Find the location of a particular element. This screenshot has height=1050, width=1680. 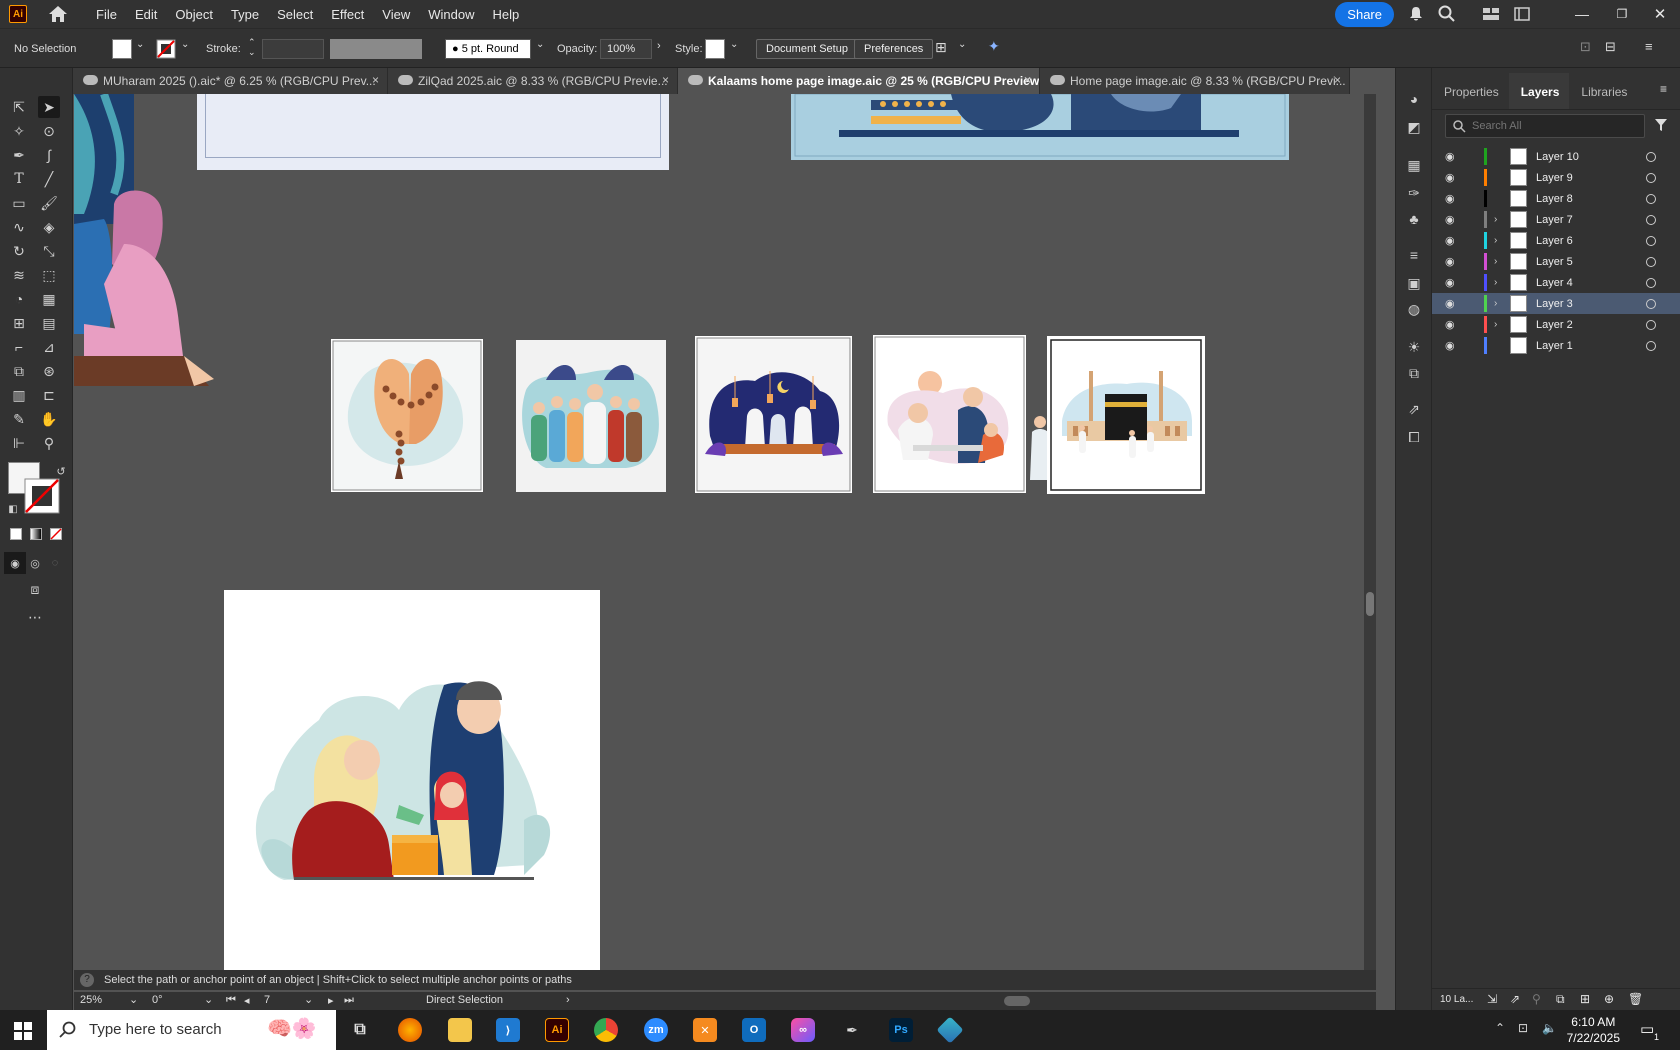

menu-object: Object is located at coordinates (194, 14).